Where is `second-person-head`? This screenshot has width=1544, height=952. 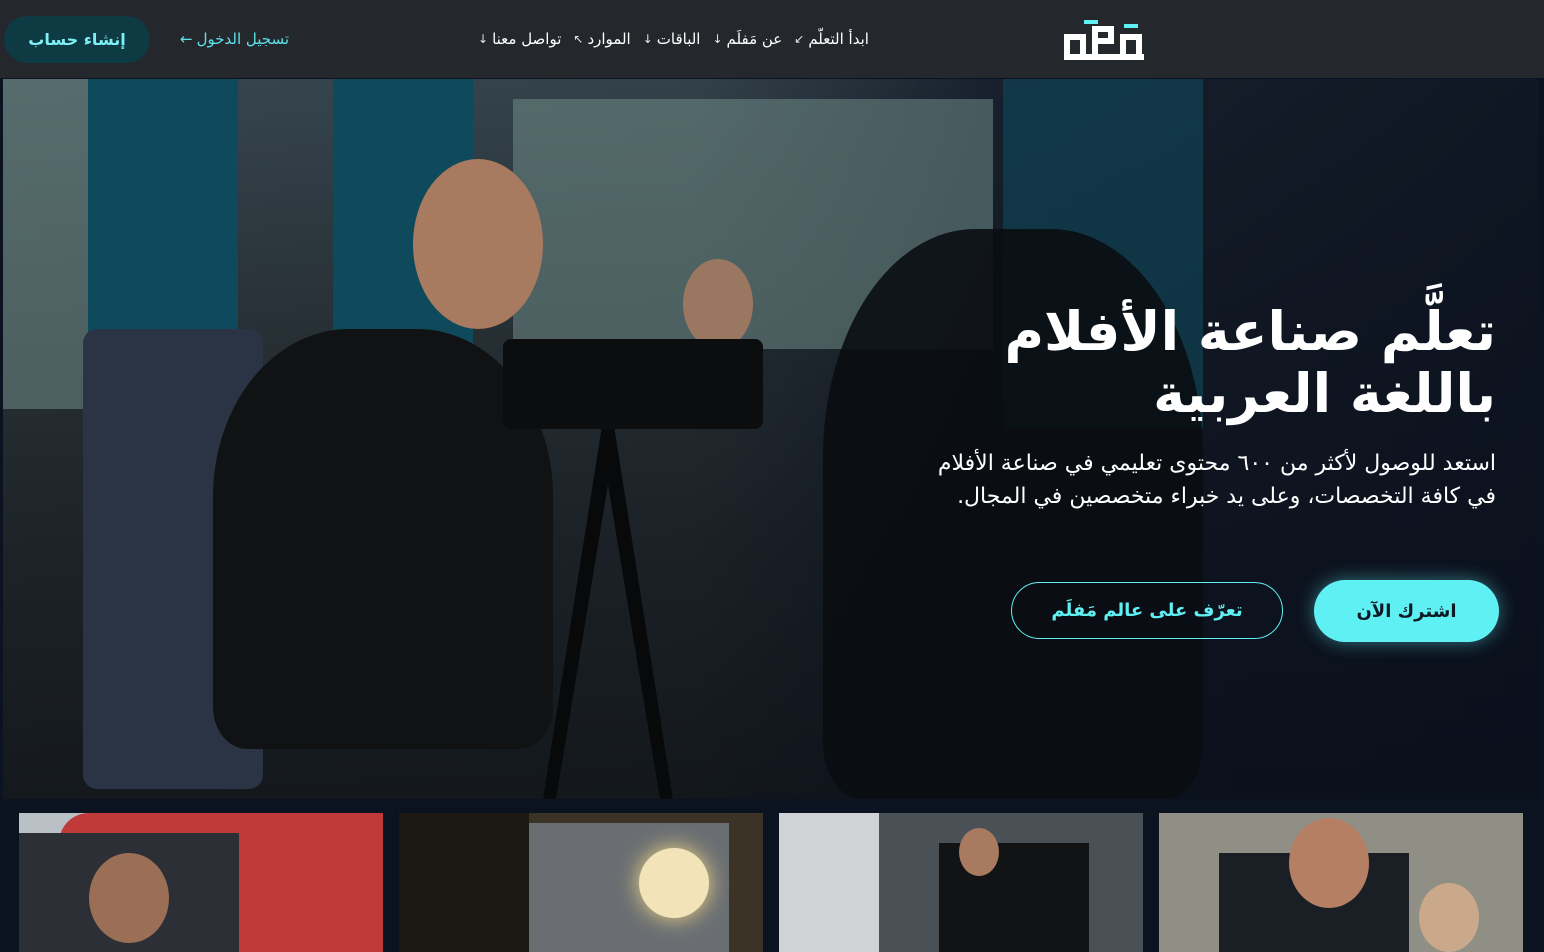
second-person-head is located at coordinates (1449, 917).